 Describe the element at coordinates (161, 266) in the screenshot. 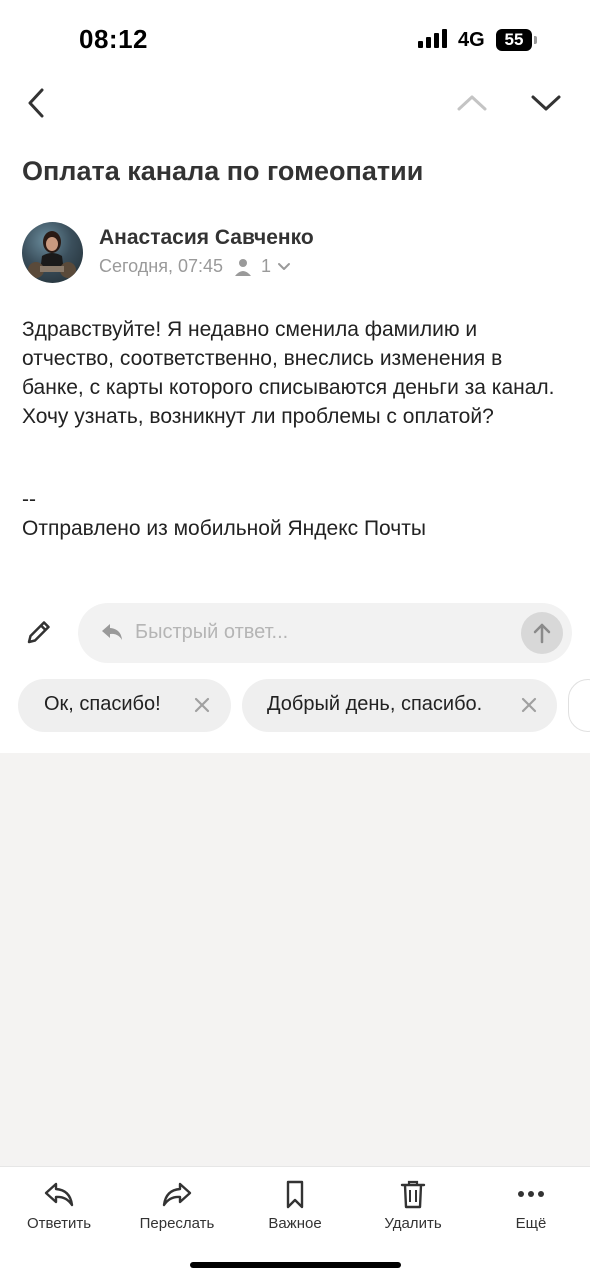

I see `email-date: Сегодня, 07:45` at that location.